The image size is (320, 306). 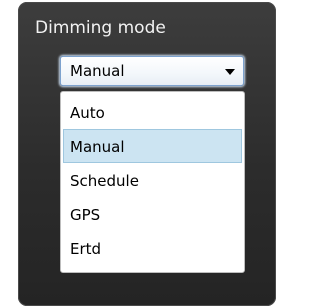 What do you see at coordinates (152, 146) in the screenshot?
I see `option-manual: Manual` at bounding box center [152, 146].